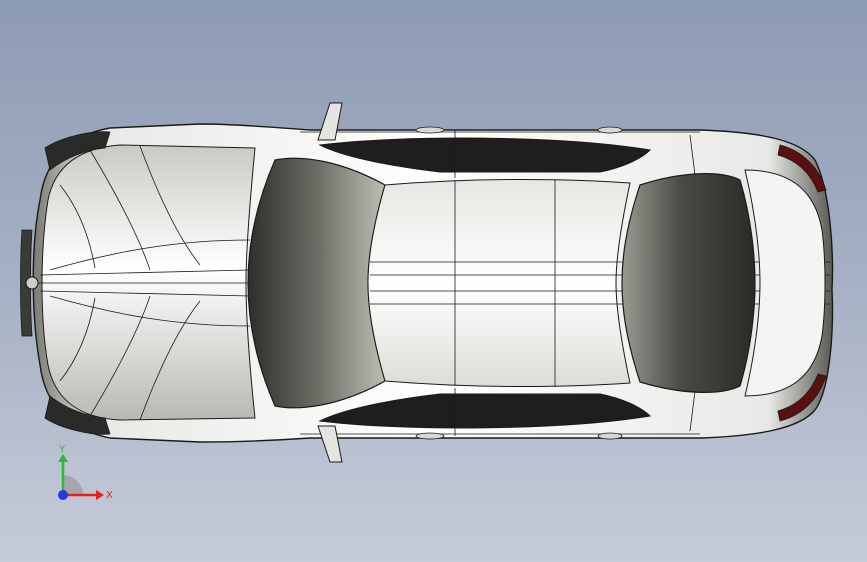 Image resolution: width=867 pixels, height=562 pixels. Describe the element at coordinates (610, 436) in the screenshot. I see `wheel-rear-right` at that location.